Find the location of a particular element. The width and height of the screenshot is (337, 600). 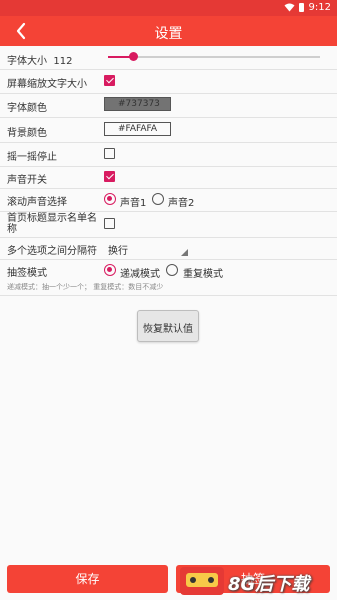

shake-stop-checkbox is located at coordinates (109, 153).